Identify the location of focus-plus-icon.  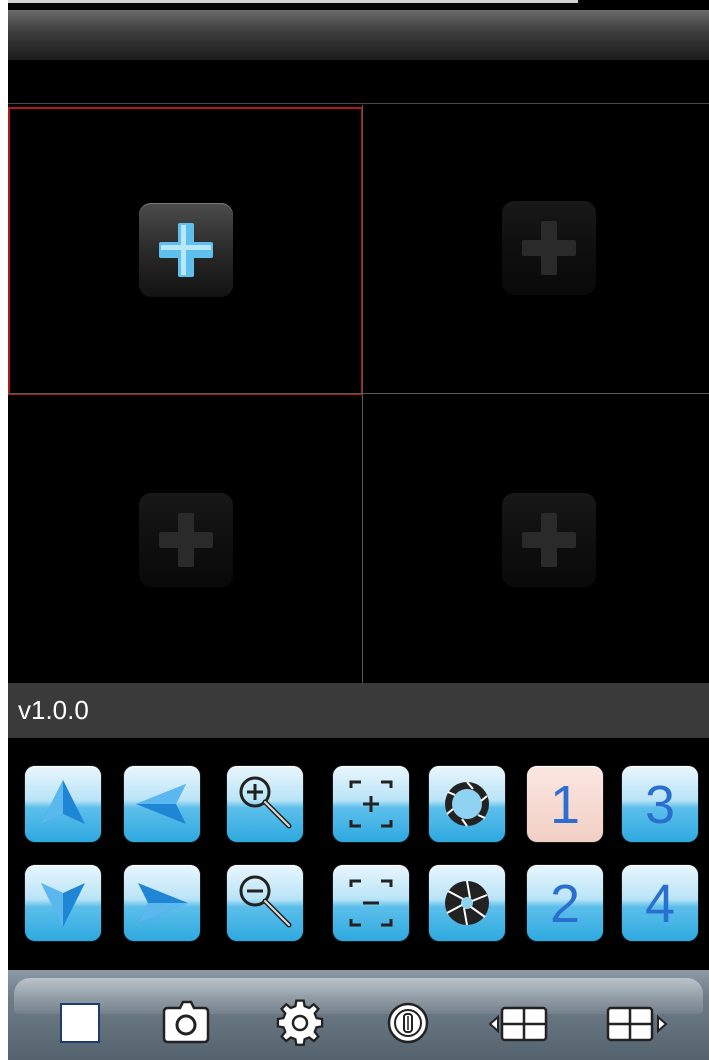
(371, 804).